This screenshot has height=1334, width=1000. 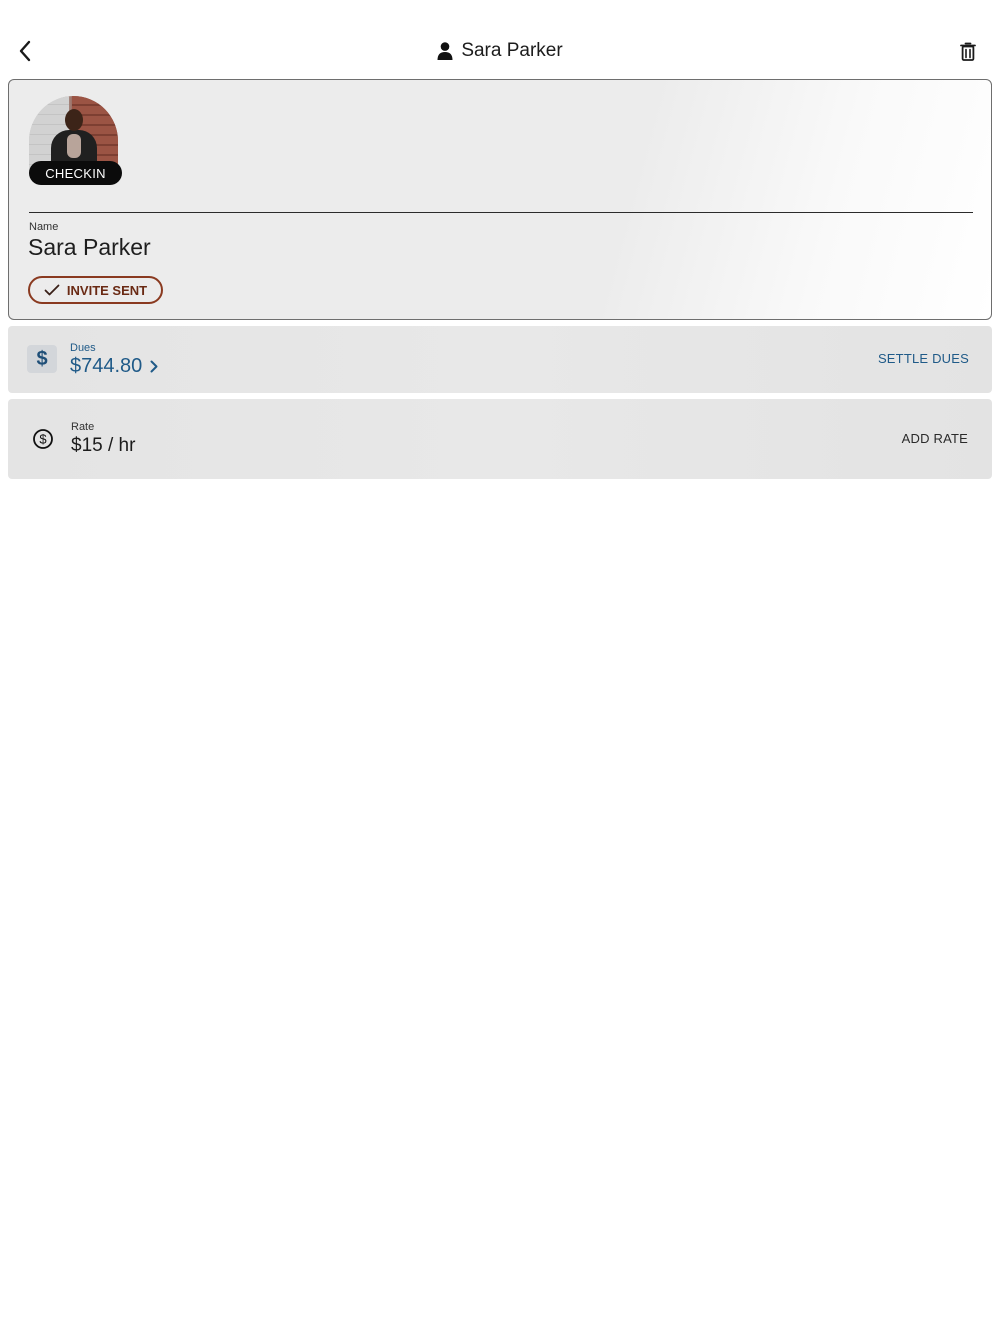 What do you see at coordinates (42, 359) in the screenshot?
I see `dollar-icon: $` at bounding box center [42, 359].